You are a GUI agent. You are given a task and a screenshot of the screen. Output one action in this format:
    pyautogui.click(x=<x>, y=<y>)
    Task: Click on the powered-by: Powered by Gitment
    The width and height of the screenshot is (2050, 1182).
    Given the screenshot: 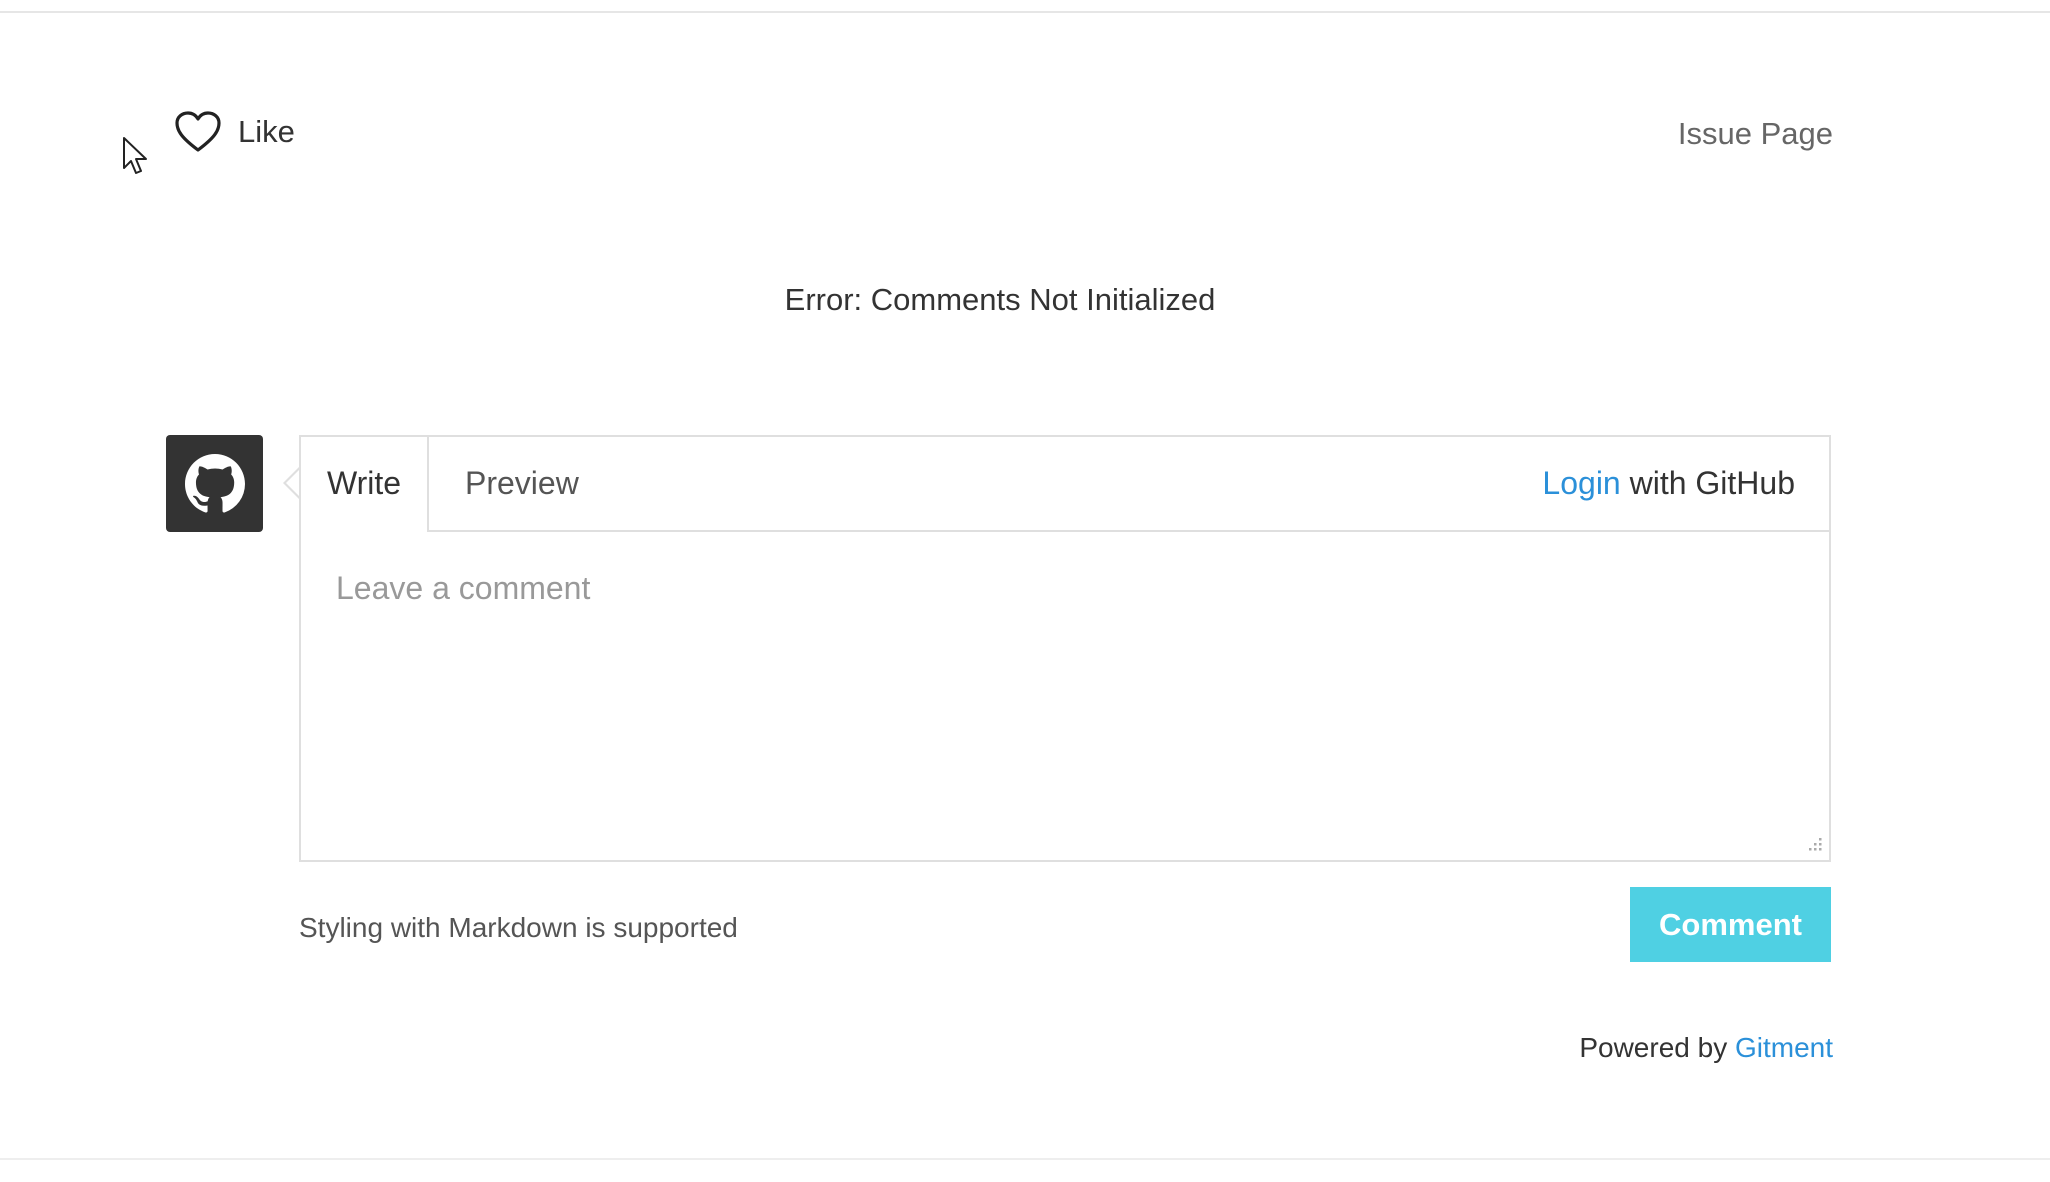 What is the action you would take?
    pyautogui.click(x=1706, y=1048)
    